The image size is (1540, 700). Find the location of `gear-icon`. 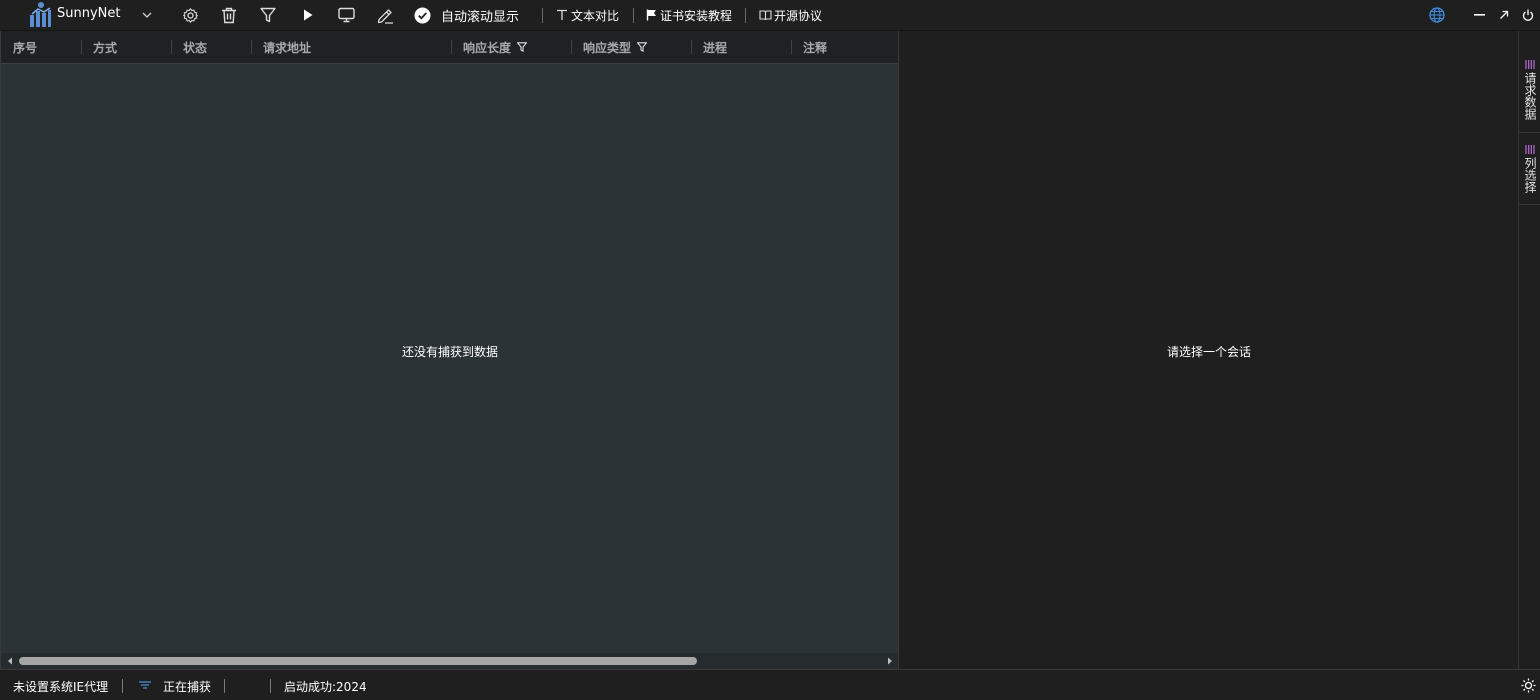

gear-icon is located at coordinates (190, 15).